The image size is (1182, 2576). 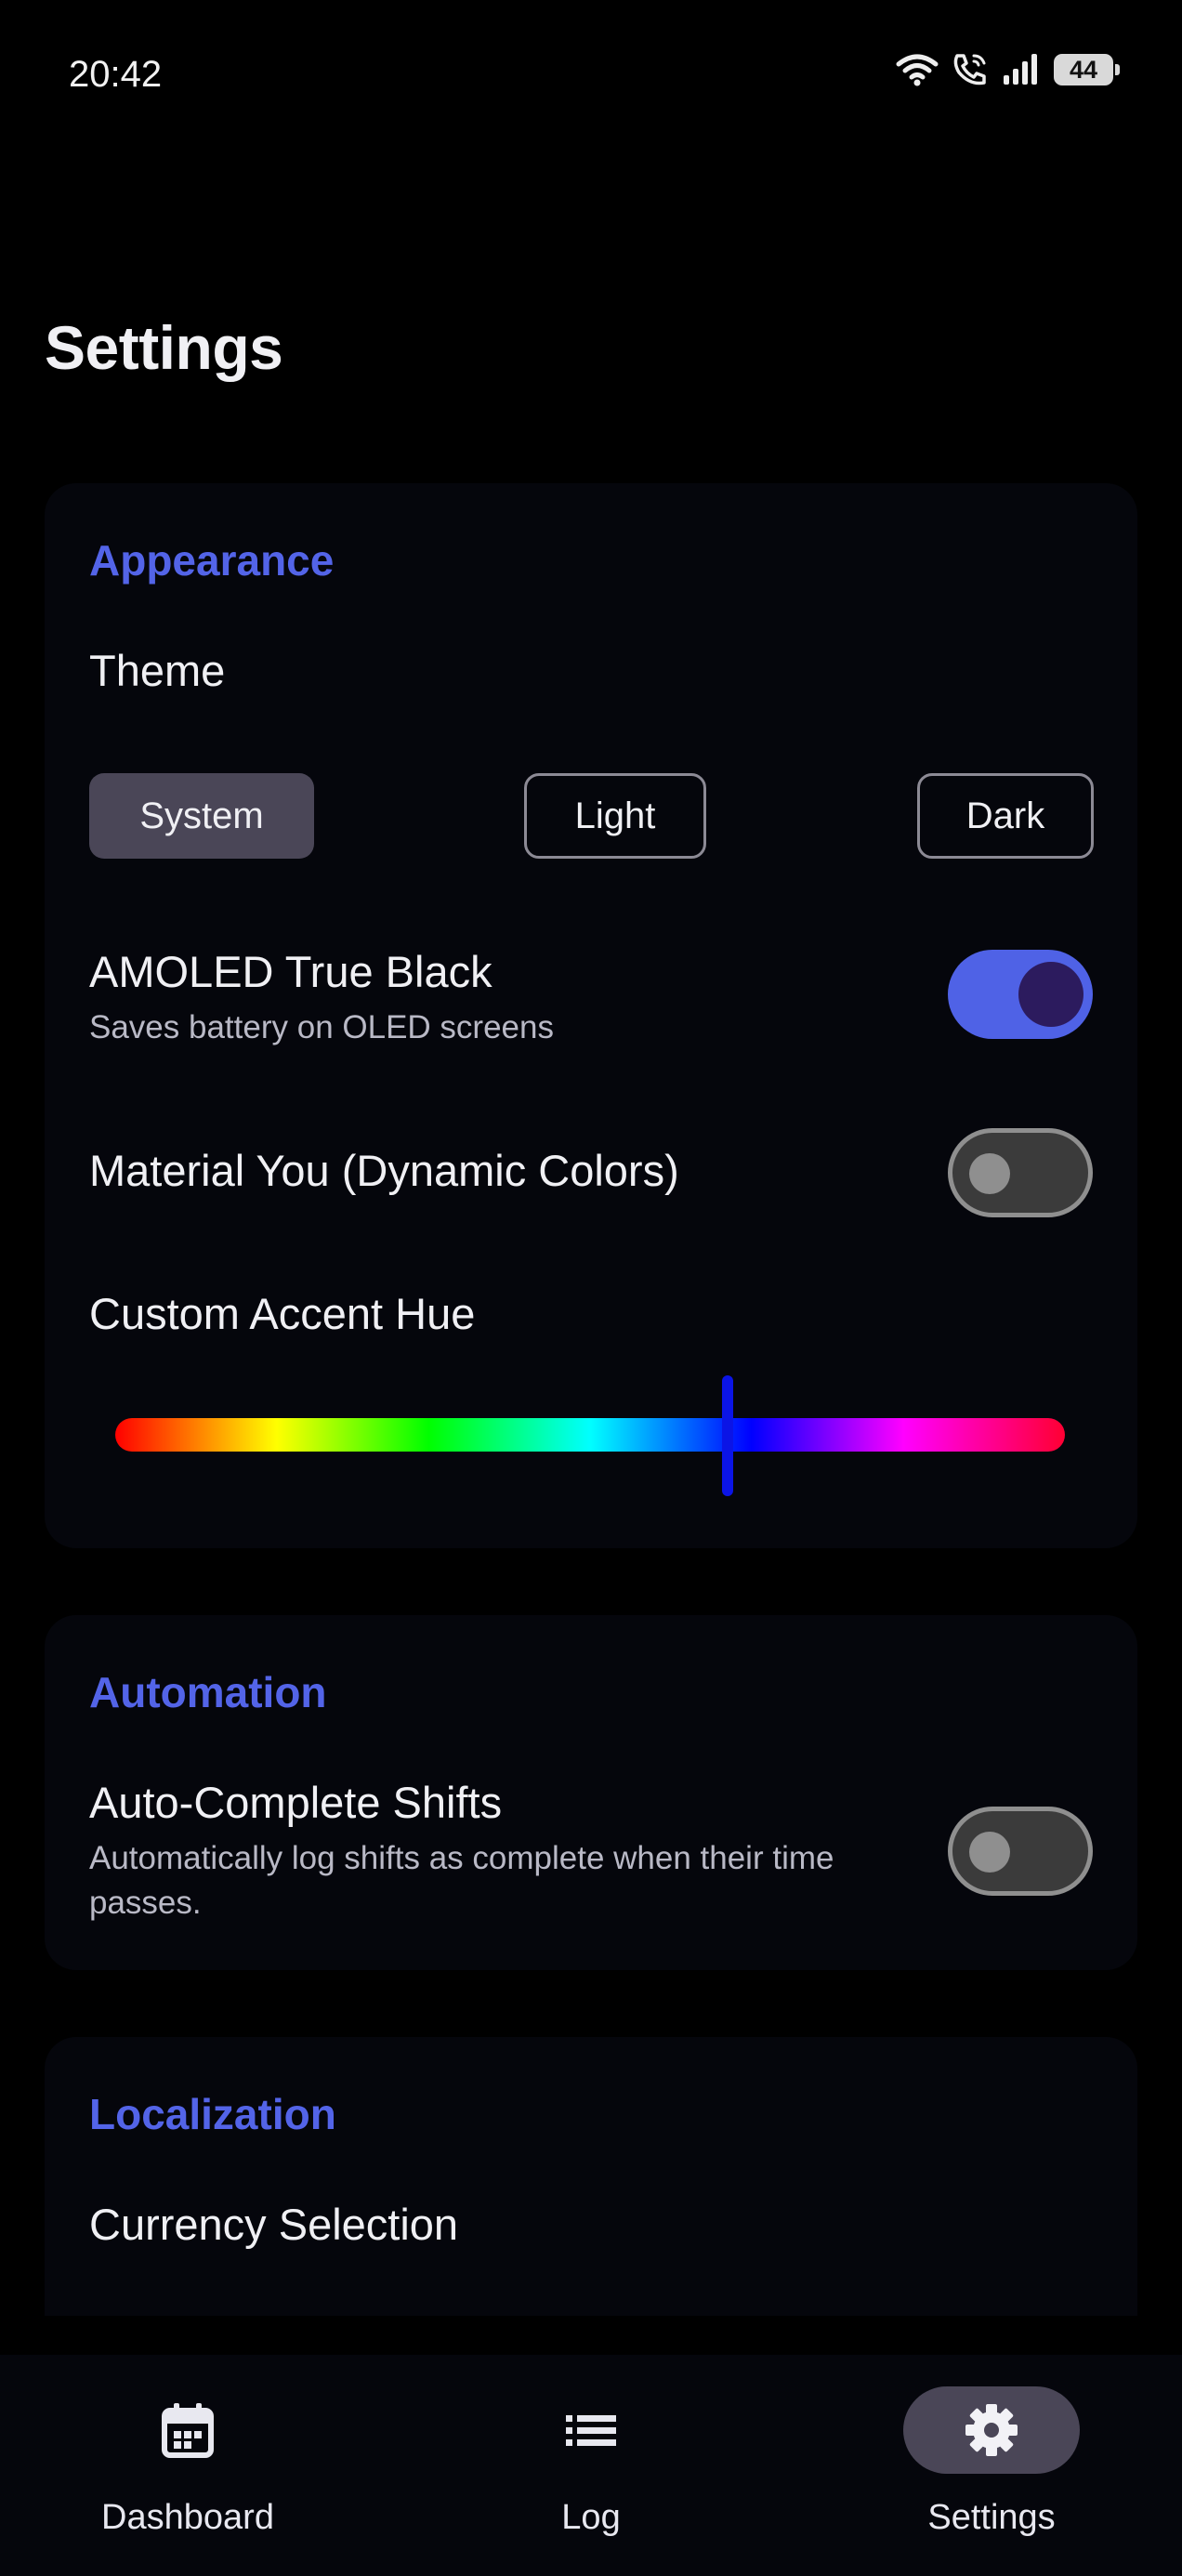 I want to click on nav-item-settings: Settings, so click(x=991, y=2474).